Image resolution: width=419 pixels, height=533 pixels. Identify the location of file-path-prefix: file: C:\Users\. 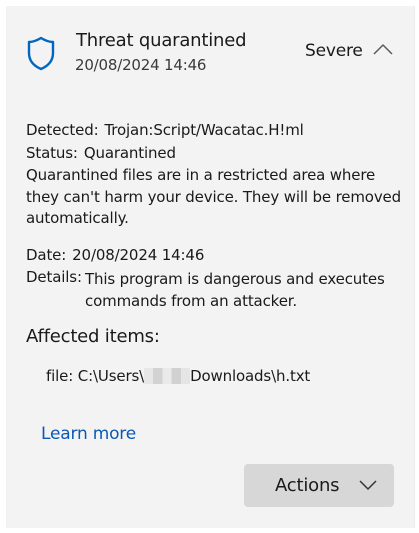
(95, 376).